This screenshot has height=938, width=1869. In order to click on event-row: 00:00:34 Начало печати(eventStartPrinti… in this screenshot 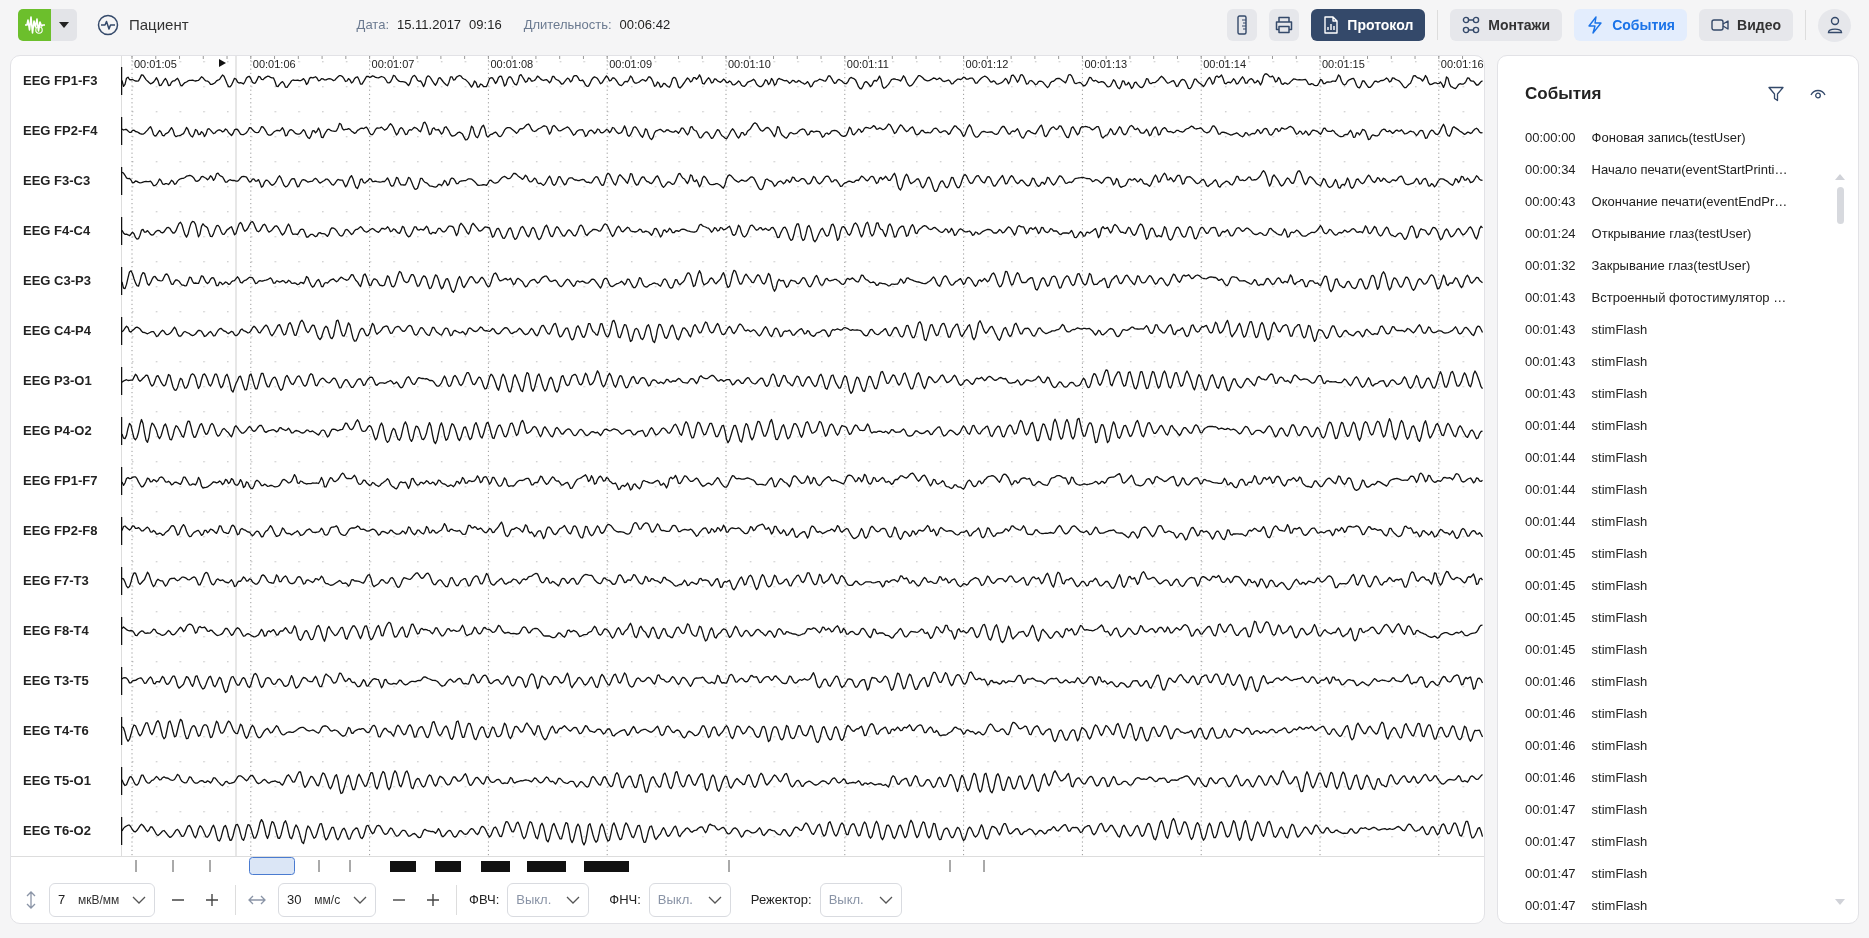, I will do `click(1678, 170)`.